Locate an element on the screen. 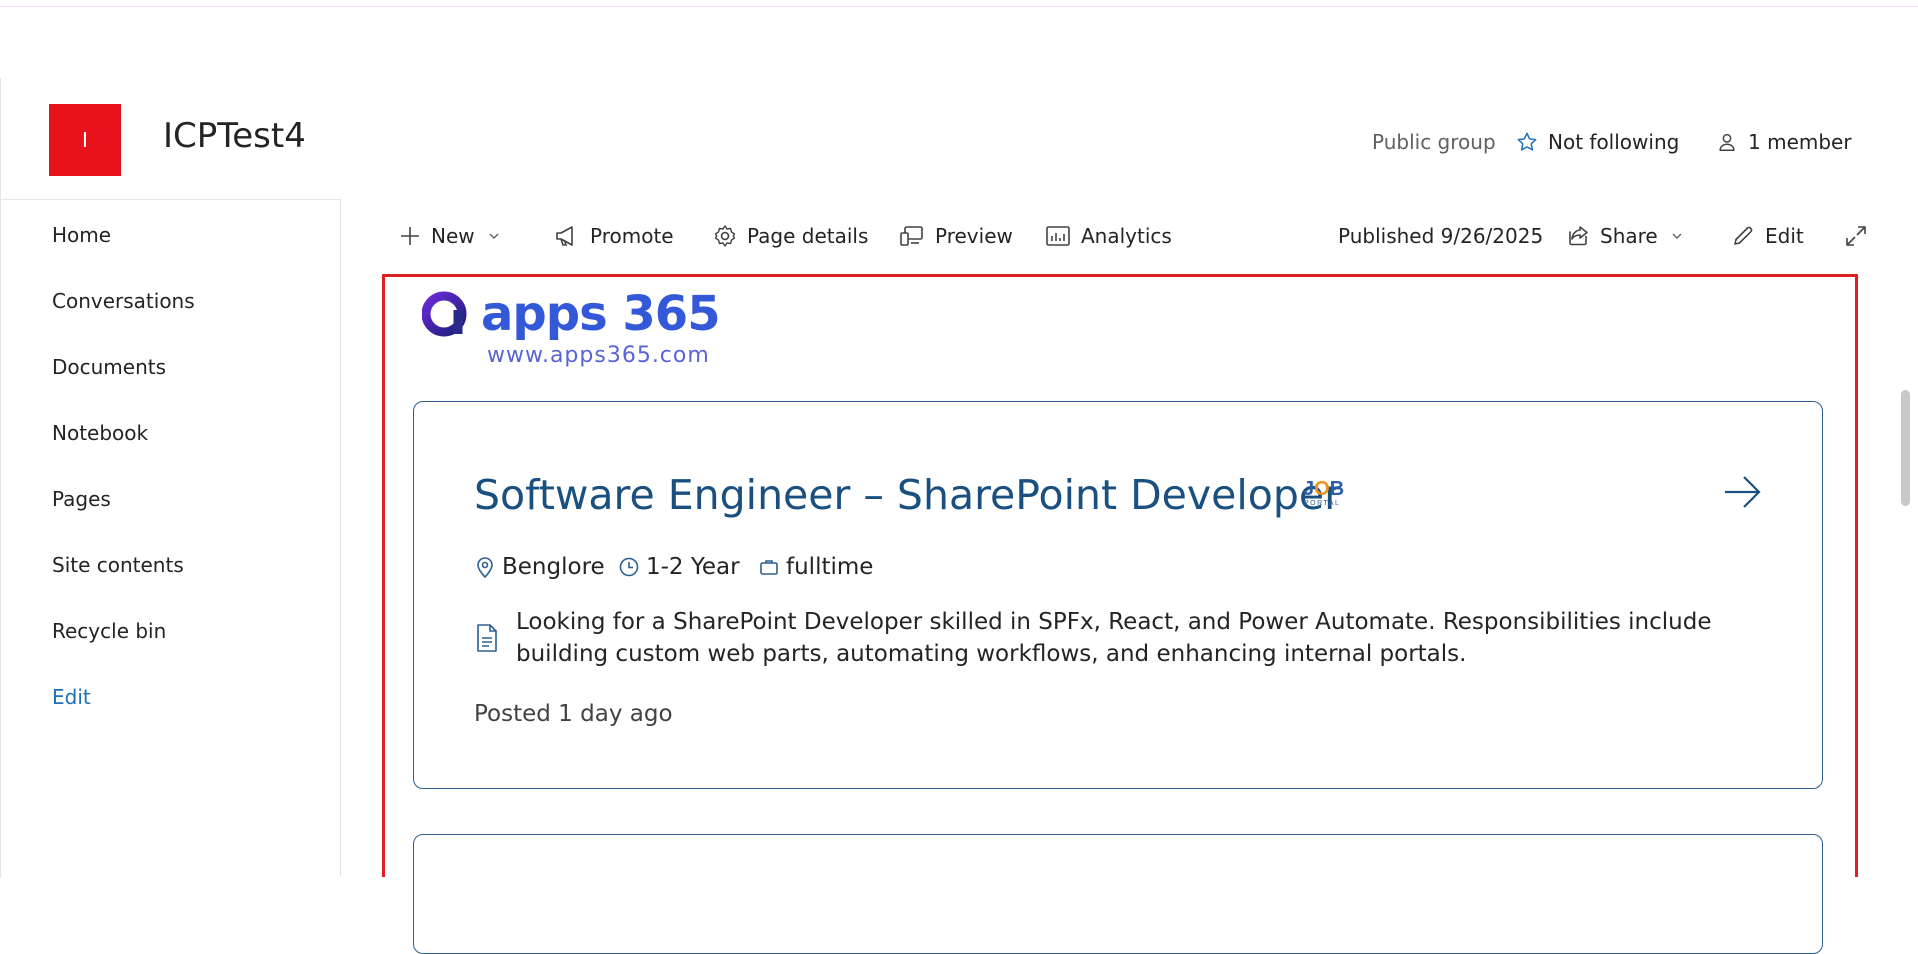 The height and width of the screenshot is (954, 1918). badge-sub: PORTAL is located at coordinates (1322, 503).